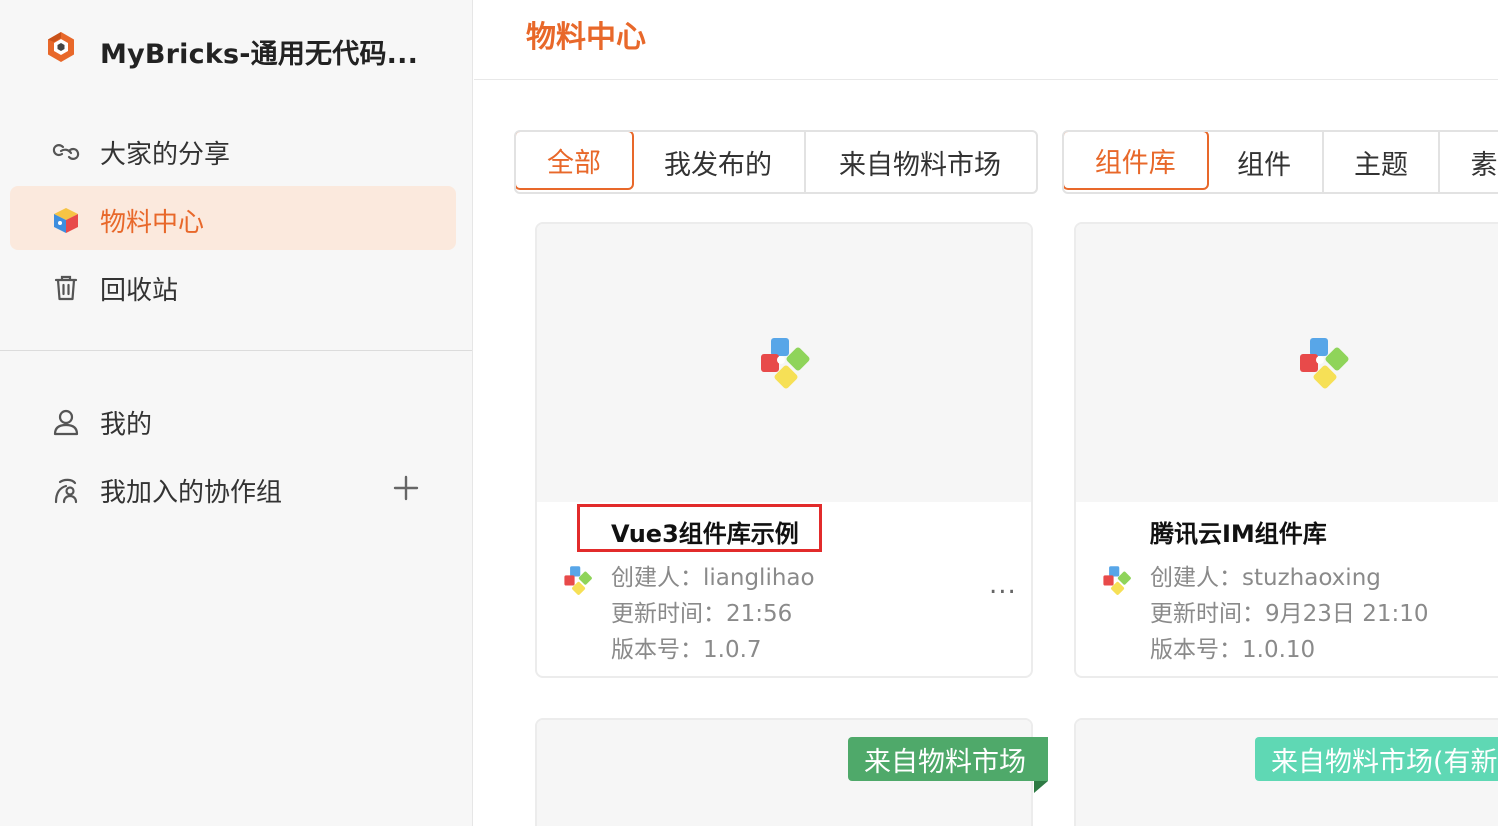  Describe the element at coordinates (1289, 614) in the screenshot. I see `card-updated-time: 更新时间：9月23日 21:10` at that location.